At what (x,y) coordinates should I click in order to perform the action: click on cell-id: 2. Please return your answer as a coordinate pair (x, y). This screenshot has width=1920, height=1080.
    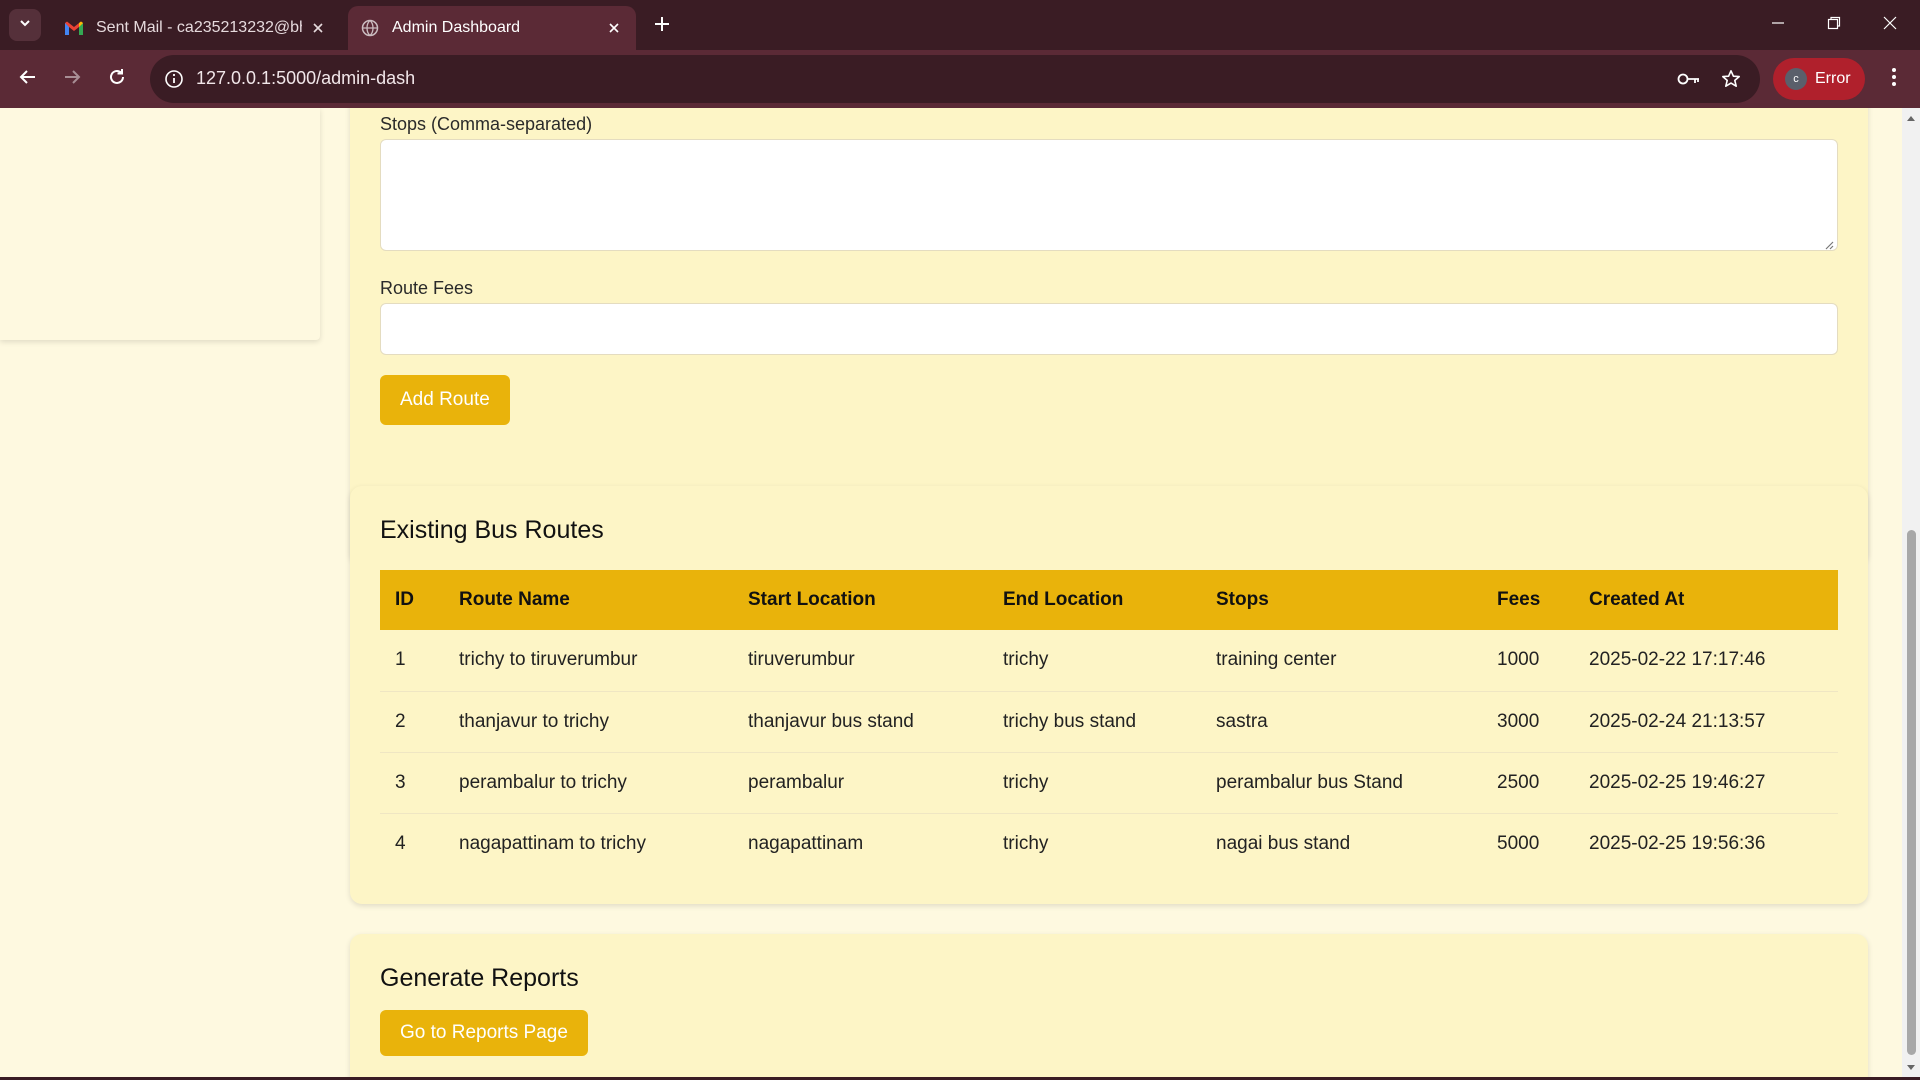
    Looking at the image, I should click on (400, 721).